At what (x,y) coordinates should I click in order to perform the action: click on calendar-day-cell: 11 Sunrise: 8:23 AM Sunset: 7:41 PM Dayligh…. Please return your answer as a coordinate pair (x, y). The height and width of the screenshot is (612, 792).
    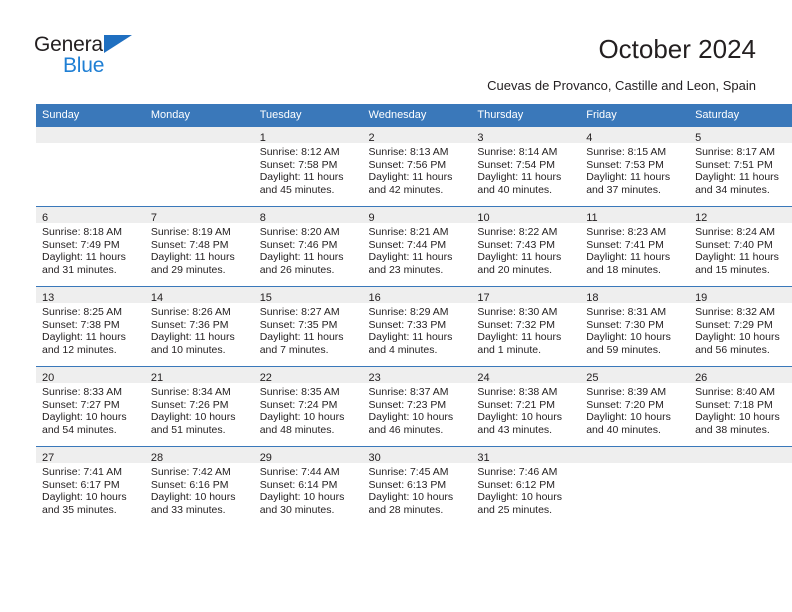
    Looking at the image, I should click on (635, 246).